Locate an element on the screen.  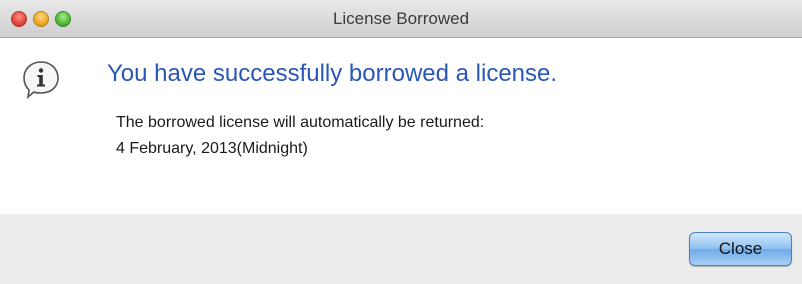
return-date-text: 4 February, 2013(Midnight) is located at coordinates (212, 148).